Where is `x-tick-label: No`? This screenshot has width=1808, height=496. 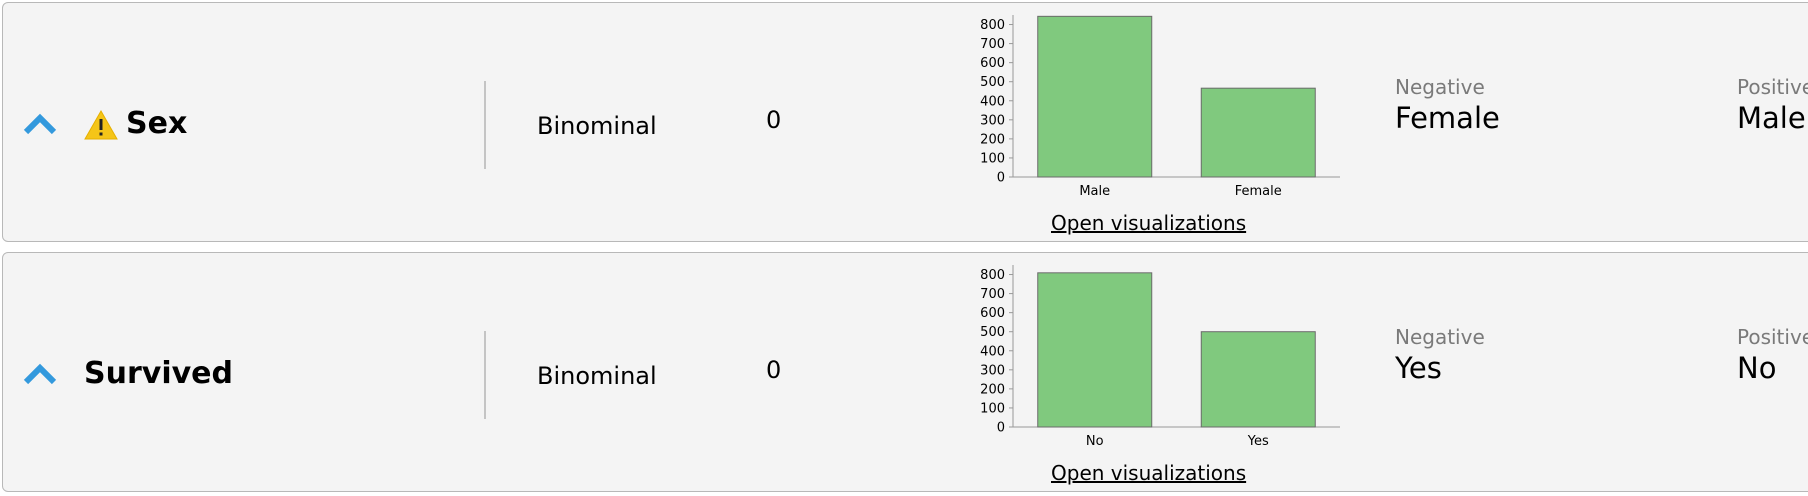 x-tick-label: No is located at coordinates (1095, 441).